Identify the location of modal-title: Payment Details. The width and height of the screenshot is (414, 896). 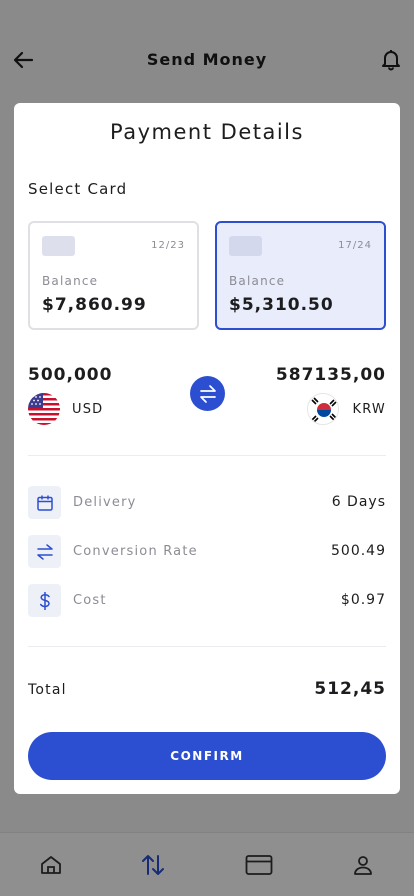
(207, 132).